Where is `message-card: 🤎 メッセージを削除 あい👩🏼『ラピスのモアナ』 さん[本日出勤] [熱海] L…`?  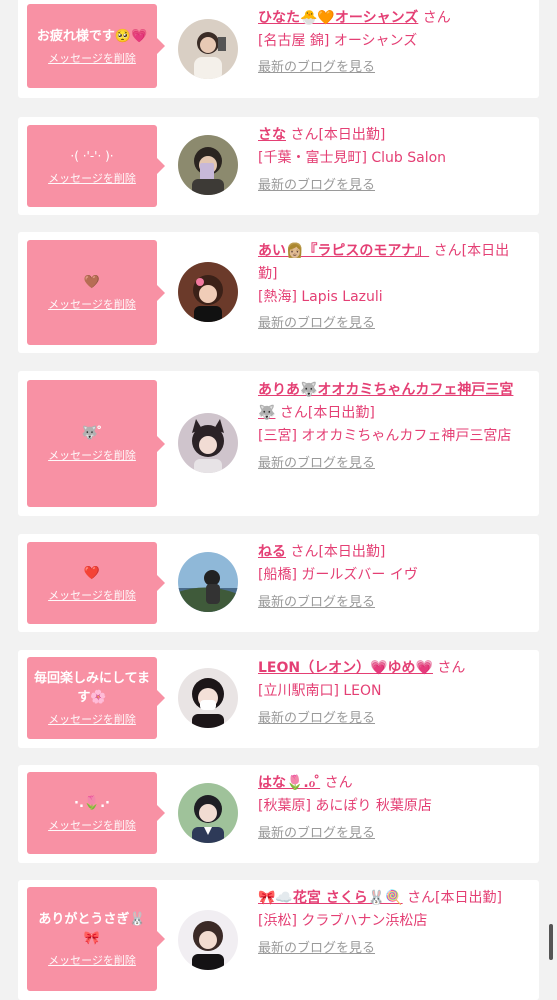 message-card: 🤎 メッセージを削除 あい👩🏼『ラピスのモアナ』 さん[本日出勤] [熱海] L… is located at coordinates (278, 292).